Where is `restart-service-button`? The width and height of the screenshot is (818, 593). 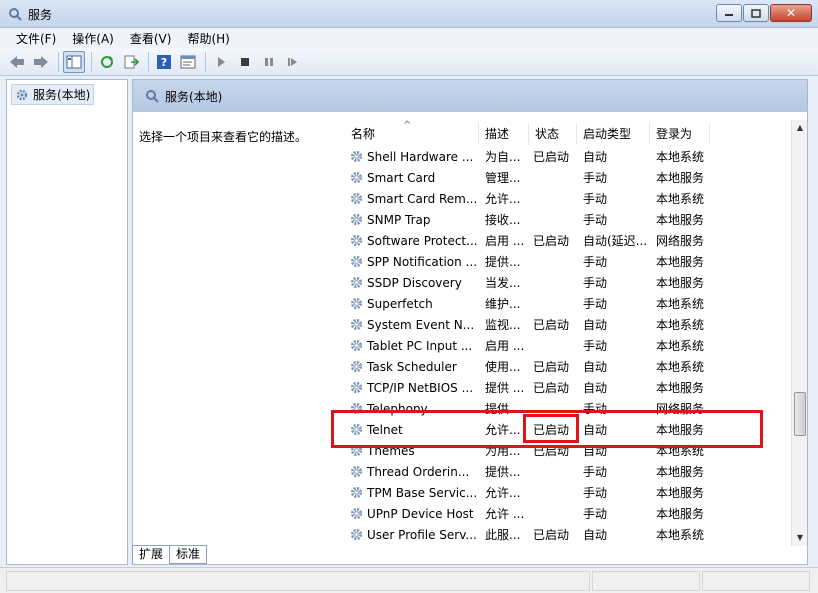
restart-service-button is located at coordinates (293, 62).